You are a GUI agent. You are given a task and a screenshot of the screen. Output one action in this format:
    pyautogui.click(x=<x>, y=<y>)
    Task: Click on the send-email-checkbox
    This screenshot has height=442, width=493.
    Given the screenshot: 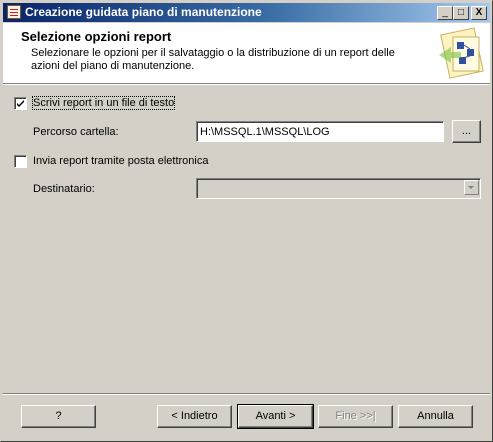 What is the action you would take?
    pyautogui.click(x=20, y=161)
    